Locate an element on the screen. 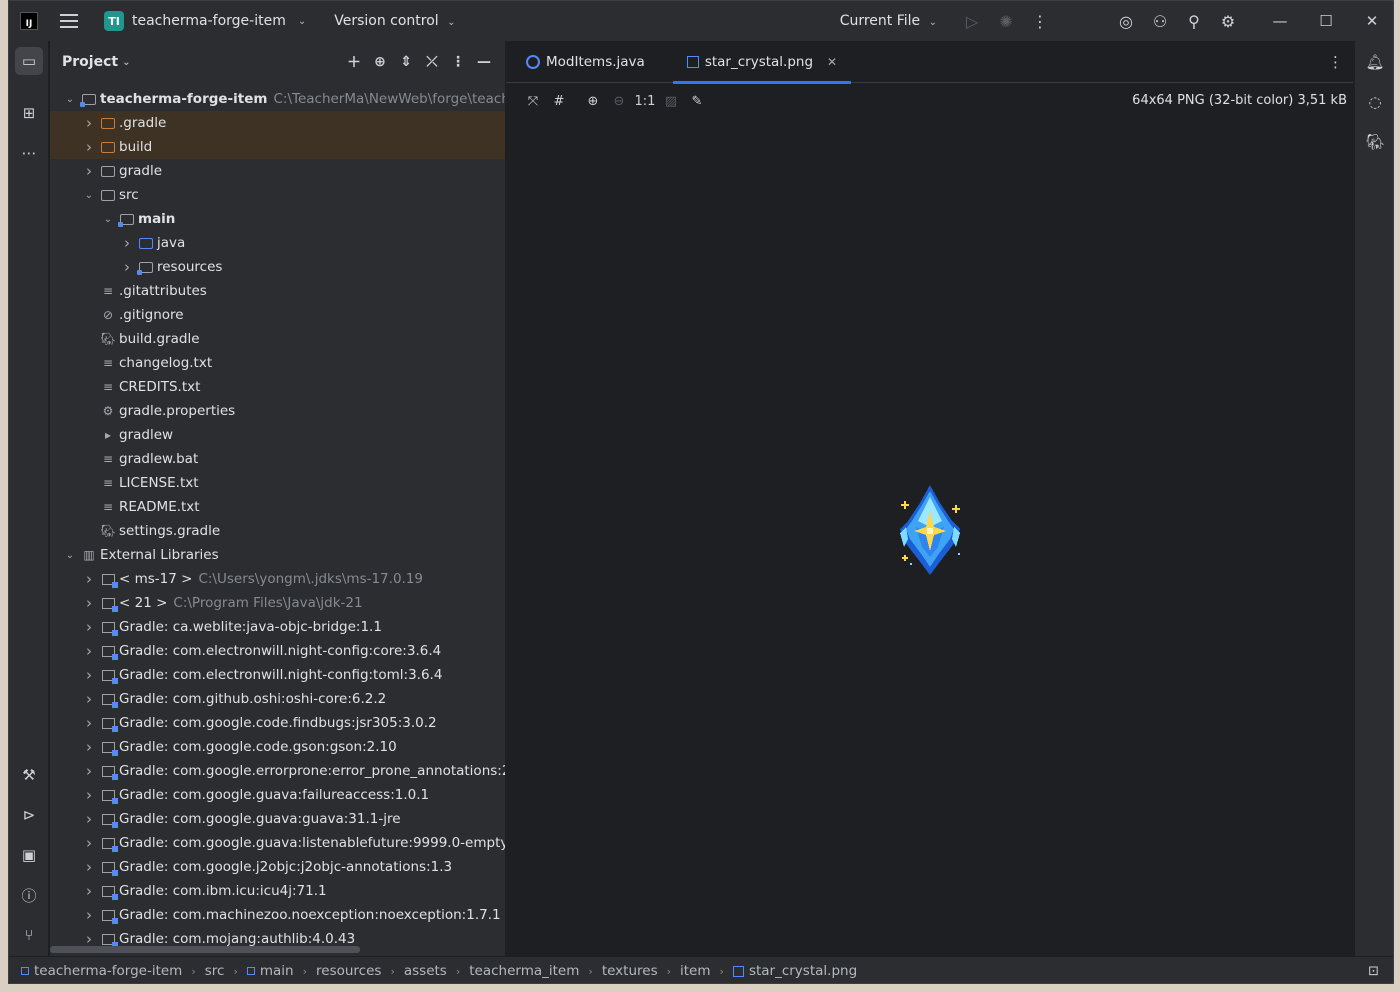  options-icon: ⋮ is located at coordinates (458, 62).